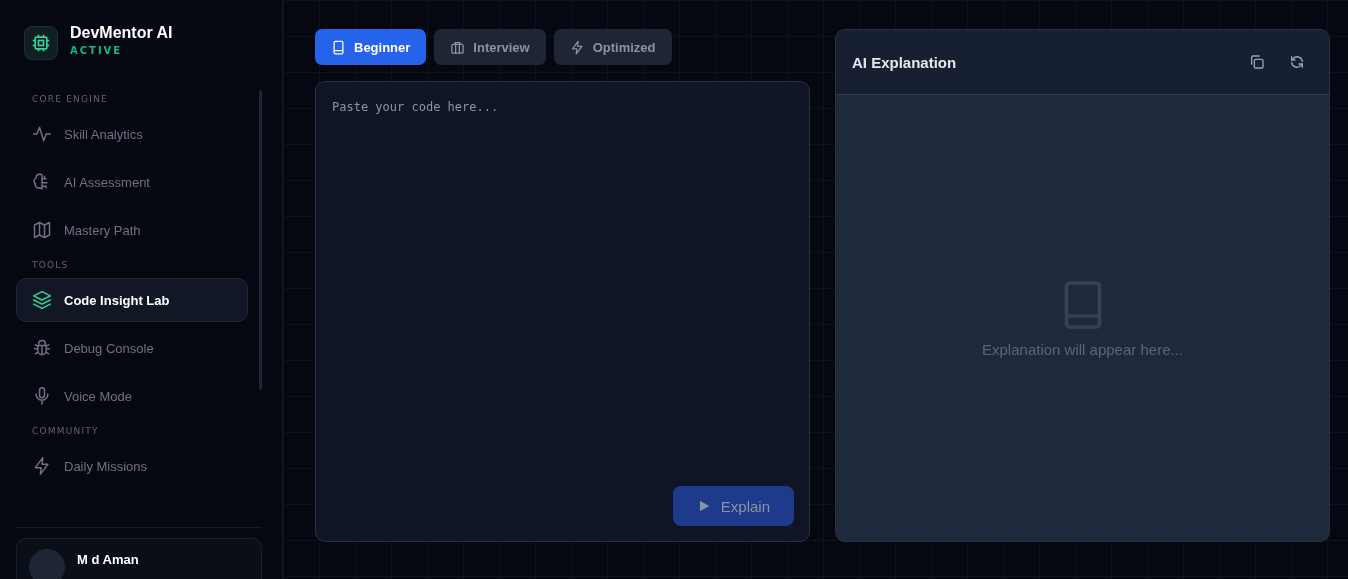 The image size is (1348, 579). What do you see at coordinates (50, 265) in the screenshot?
I see `section-heading: TOOLS` at bounding box center [50, 265].